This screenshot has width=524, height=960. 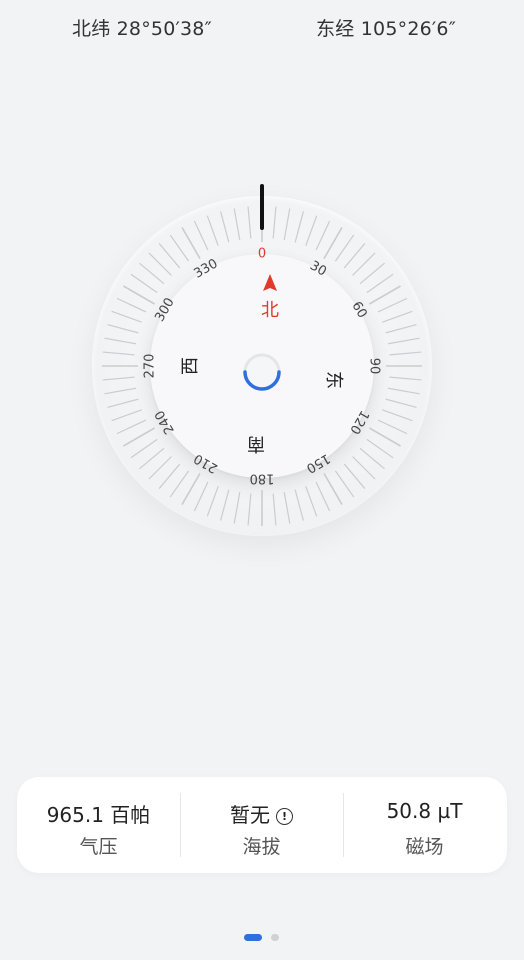 I want to click on pressure-cell: 965.1 百帕 气压, so click(x=98, y=825).